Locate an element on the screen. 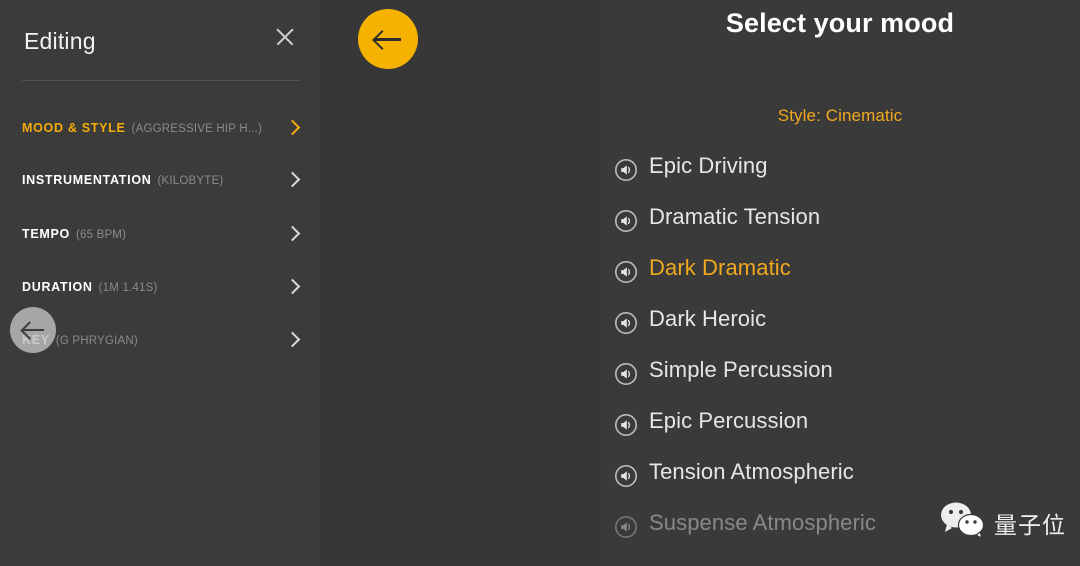 The image size is (1080, 566). mood-label: Dark Dramatic is located at coordinates (720, 267).